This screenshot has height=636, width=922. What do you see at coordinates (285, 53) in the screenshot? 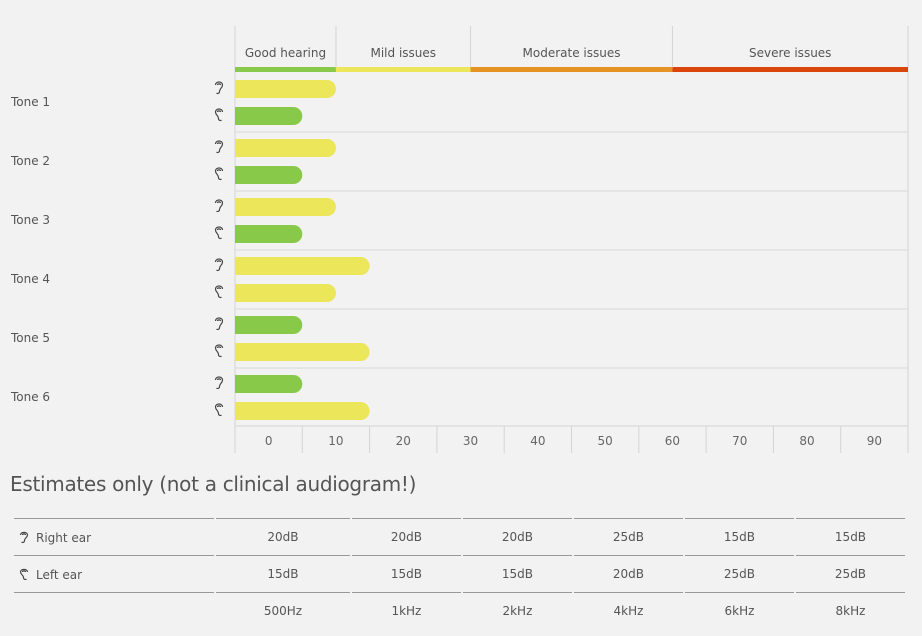
I see `zone-label: Good hearing` at bounding box center [285, 53].